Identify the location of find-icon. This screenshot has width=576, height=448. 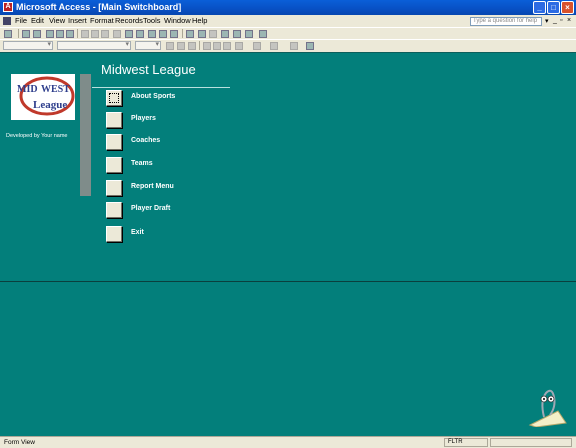
(190, 34).